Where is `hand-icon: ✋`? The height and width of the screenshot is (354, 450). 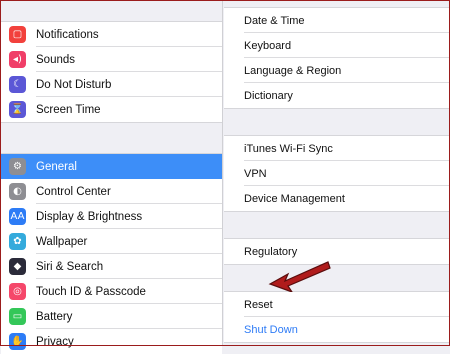
hand-icon: ✋ is located at coordinates (17, 341).